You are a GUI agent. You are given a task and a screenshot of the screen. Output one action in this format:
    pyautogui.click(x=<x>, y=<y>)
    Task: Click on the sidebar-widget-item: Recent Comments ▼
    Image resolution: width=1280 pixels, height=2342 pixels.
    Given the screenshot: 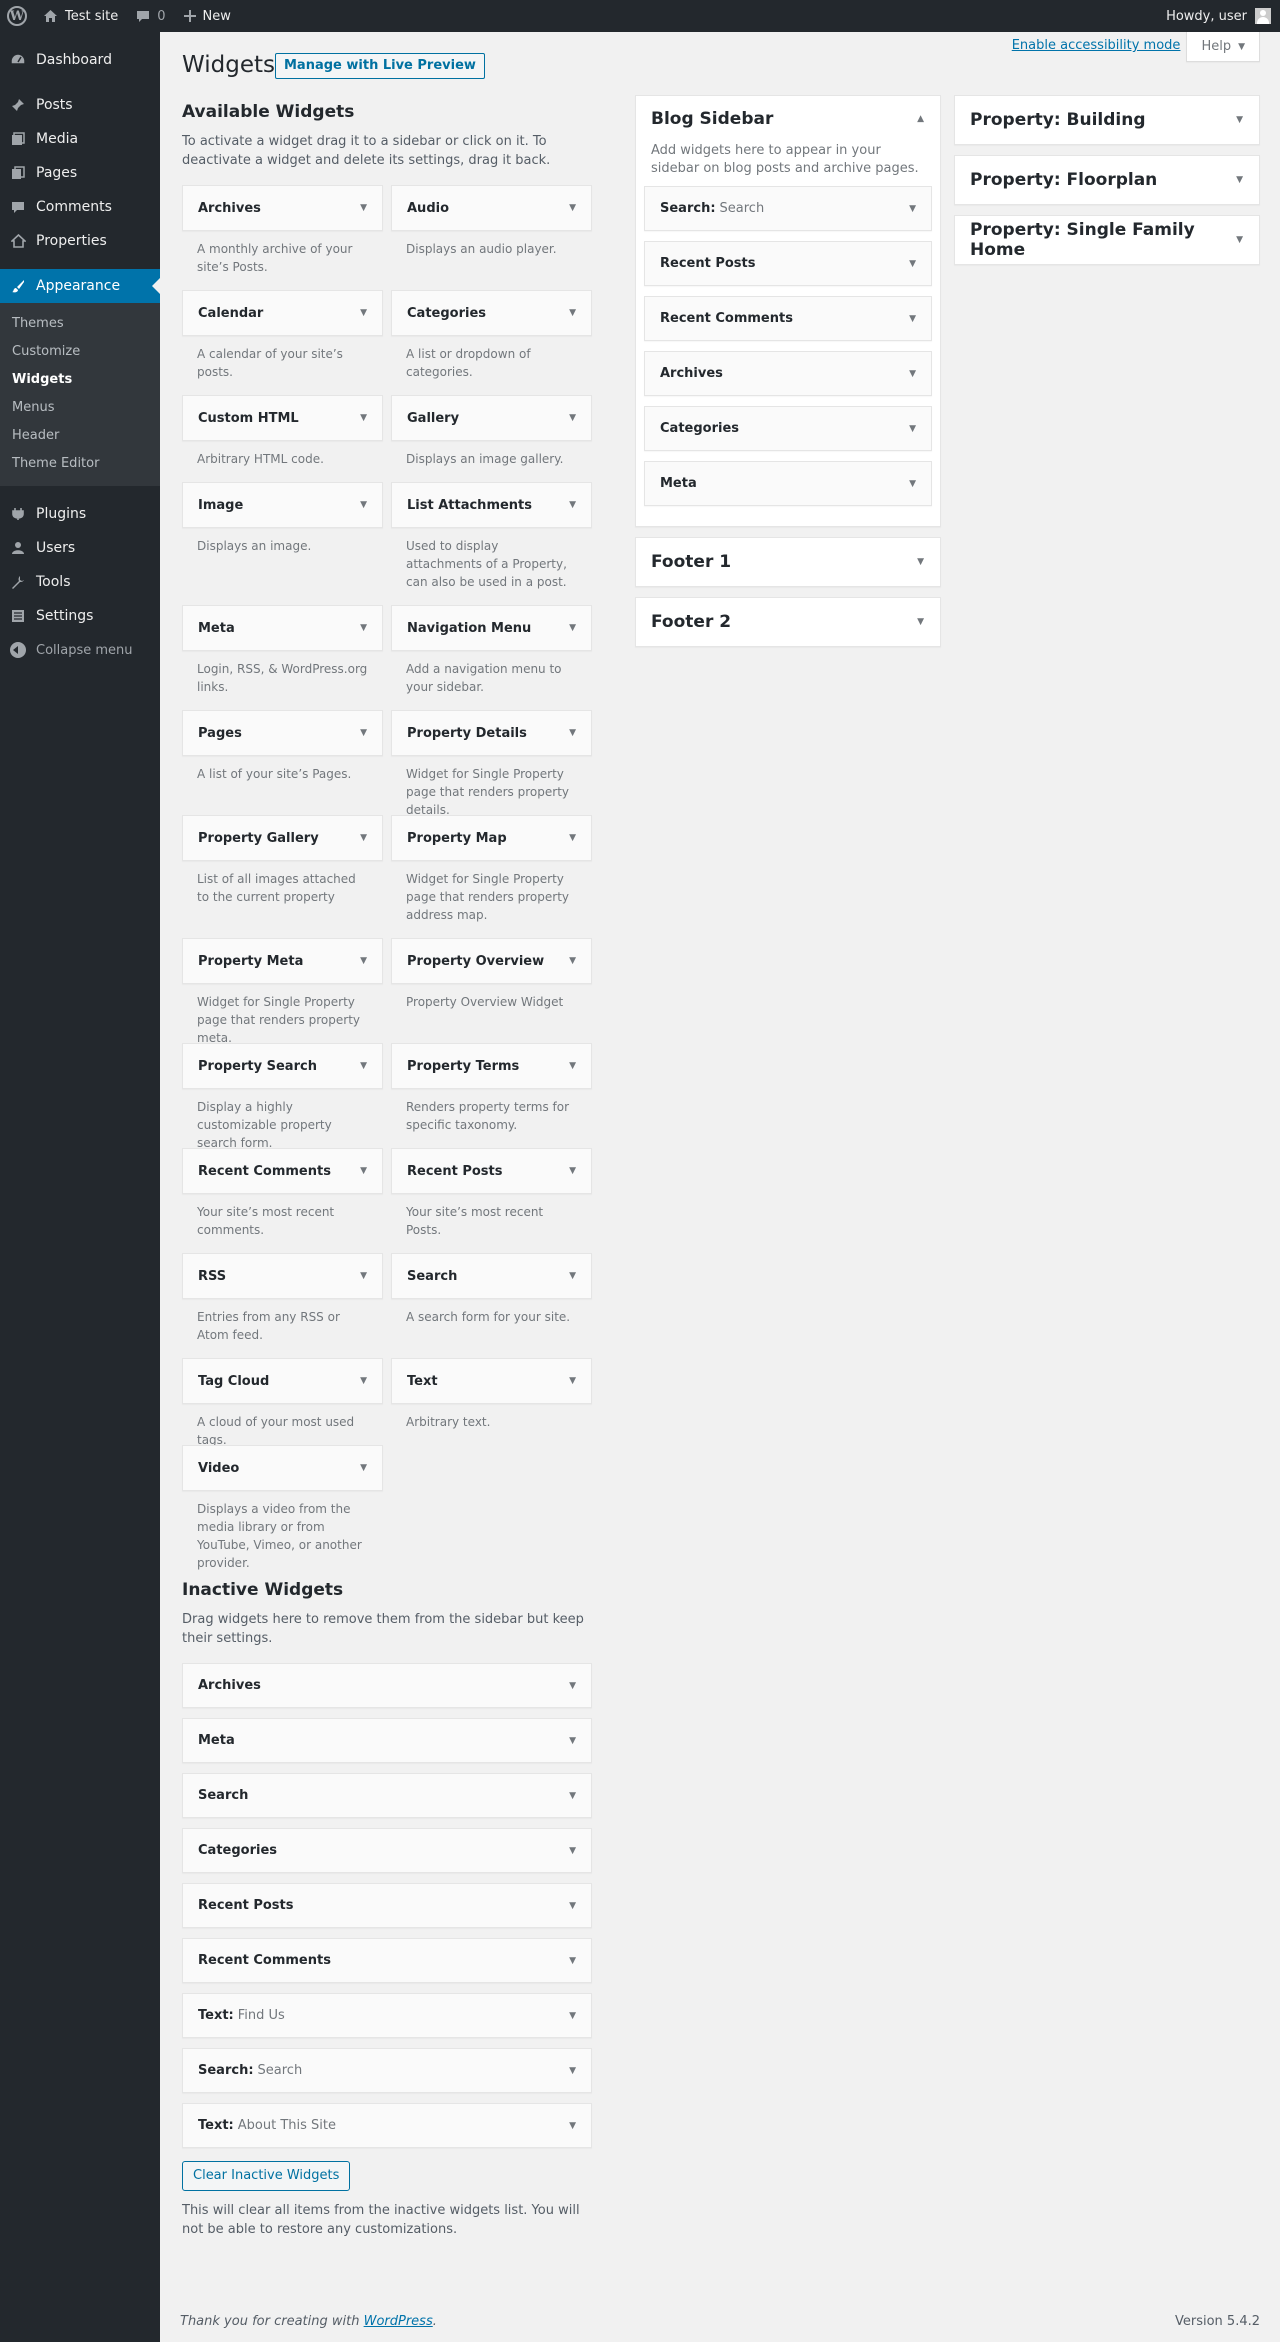 What is the action you would take?
    pyautogui.click(x=788, y=318)
    